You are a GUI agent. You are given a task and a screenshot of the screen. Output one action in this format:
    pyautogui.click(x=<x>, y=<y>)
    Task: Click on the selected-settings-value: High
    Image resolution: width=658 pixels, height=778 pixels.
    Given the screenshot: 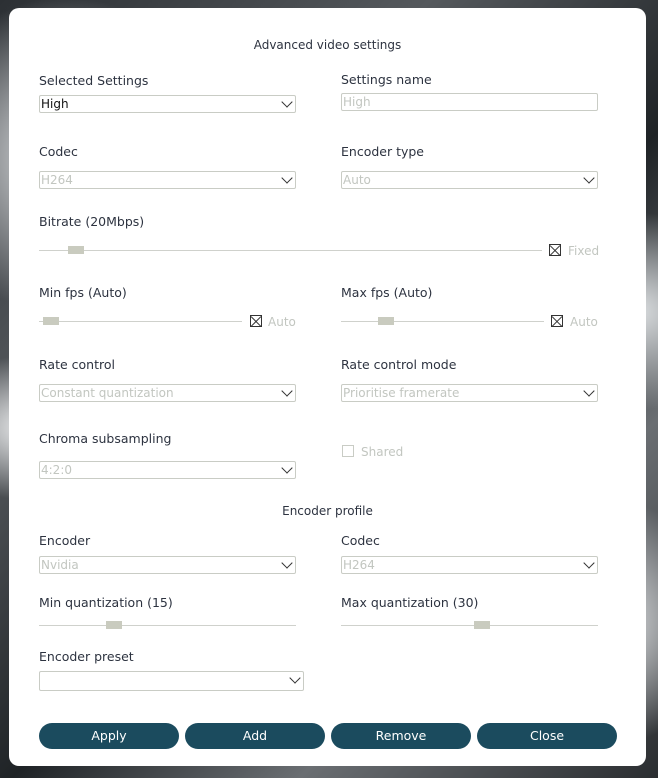 What is the action you would take?
    pyautogui.click(x=55, y=104)
    